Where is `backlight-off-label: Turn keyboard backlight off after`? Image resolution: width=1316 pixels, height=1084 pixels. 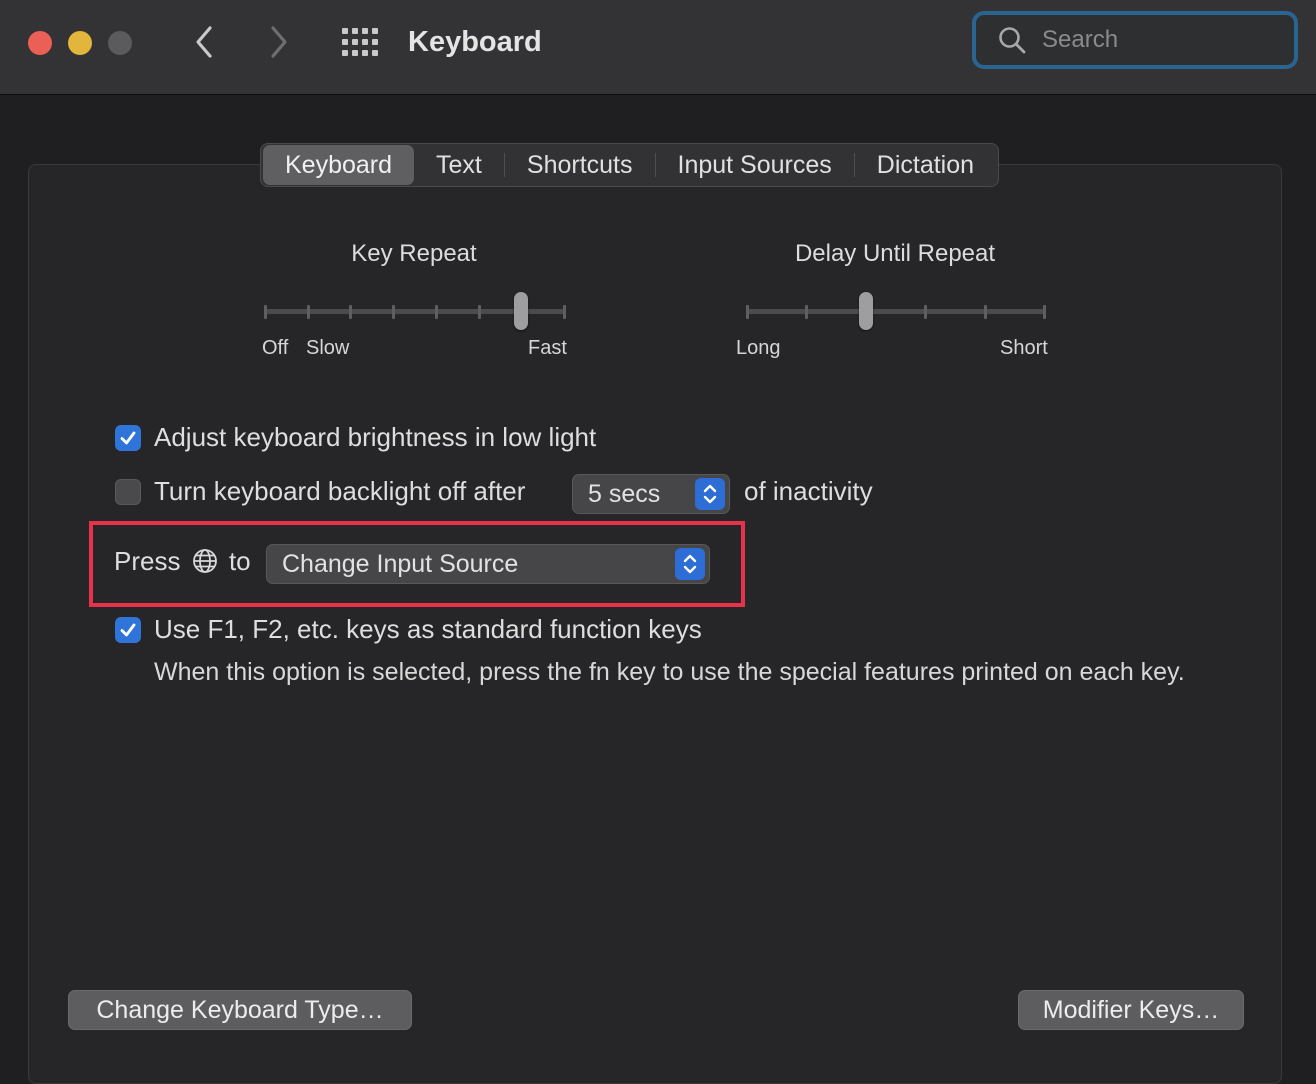 backlight-off-label: Turn keyboard backlight off after is located at coordinates (340, 491).